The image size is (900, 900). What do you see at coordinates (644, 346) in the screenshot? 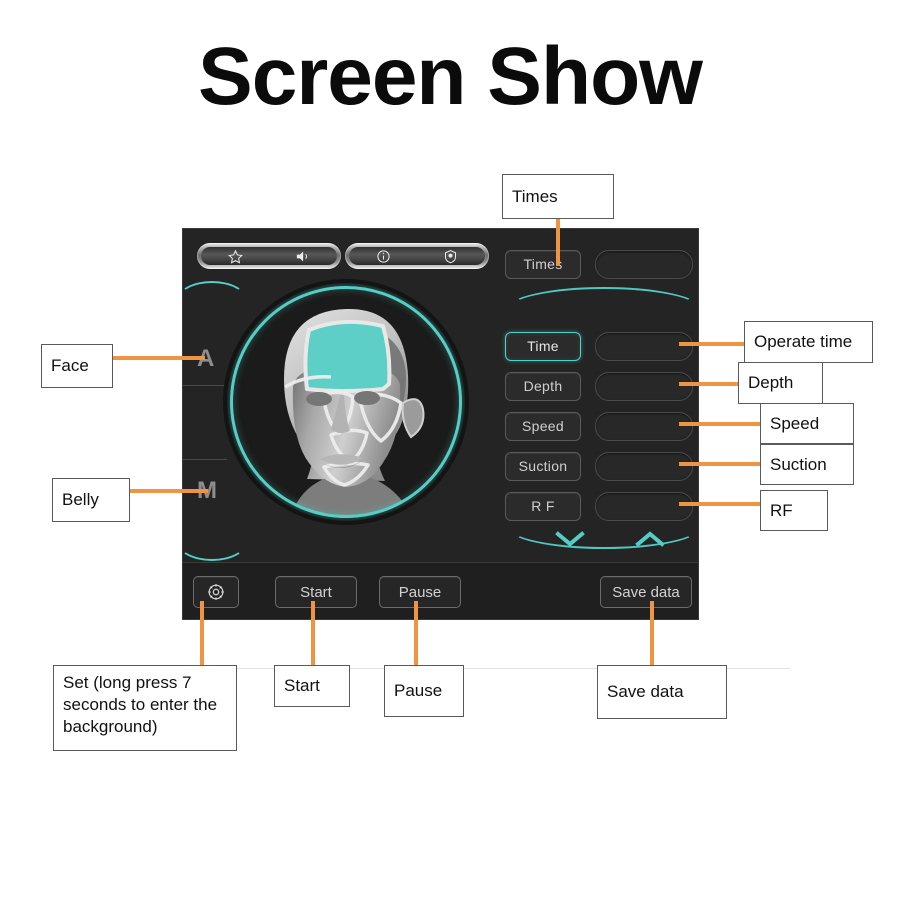
I see `param-value-time` at bounding box center [644, 346].